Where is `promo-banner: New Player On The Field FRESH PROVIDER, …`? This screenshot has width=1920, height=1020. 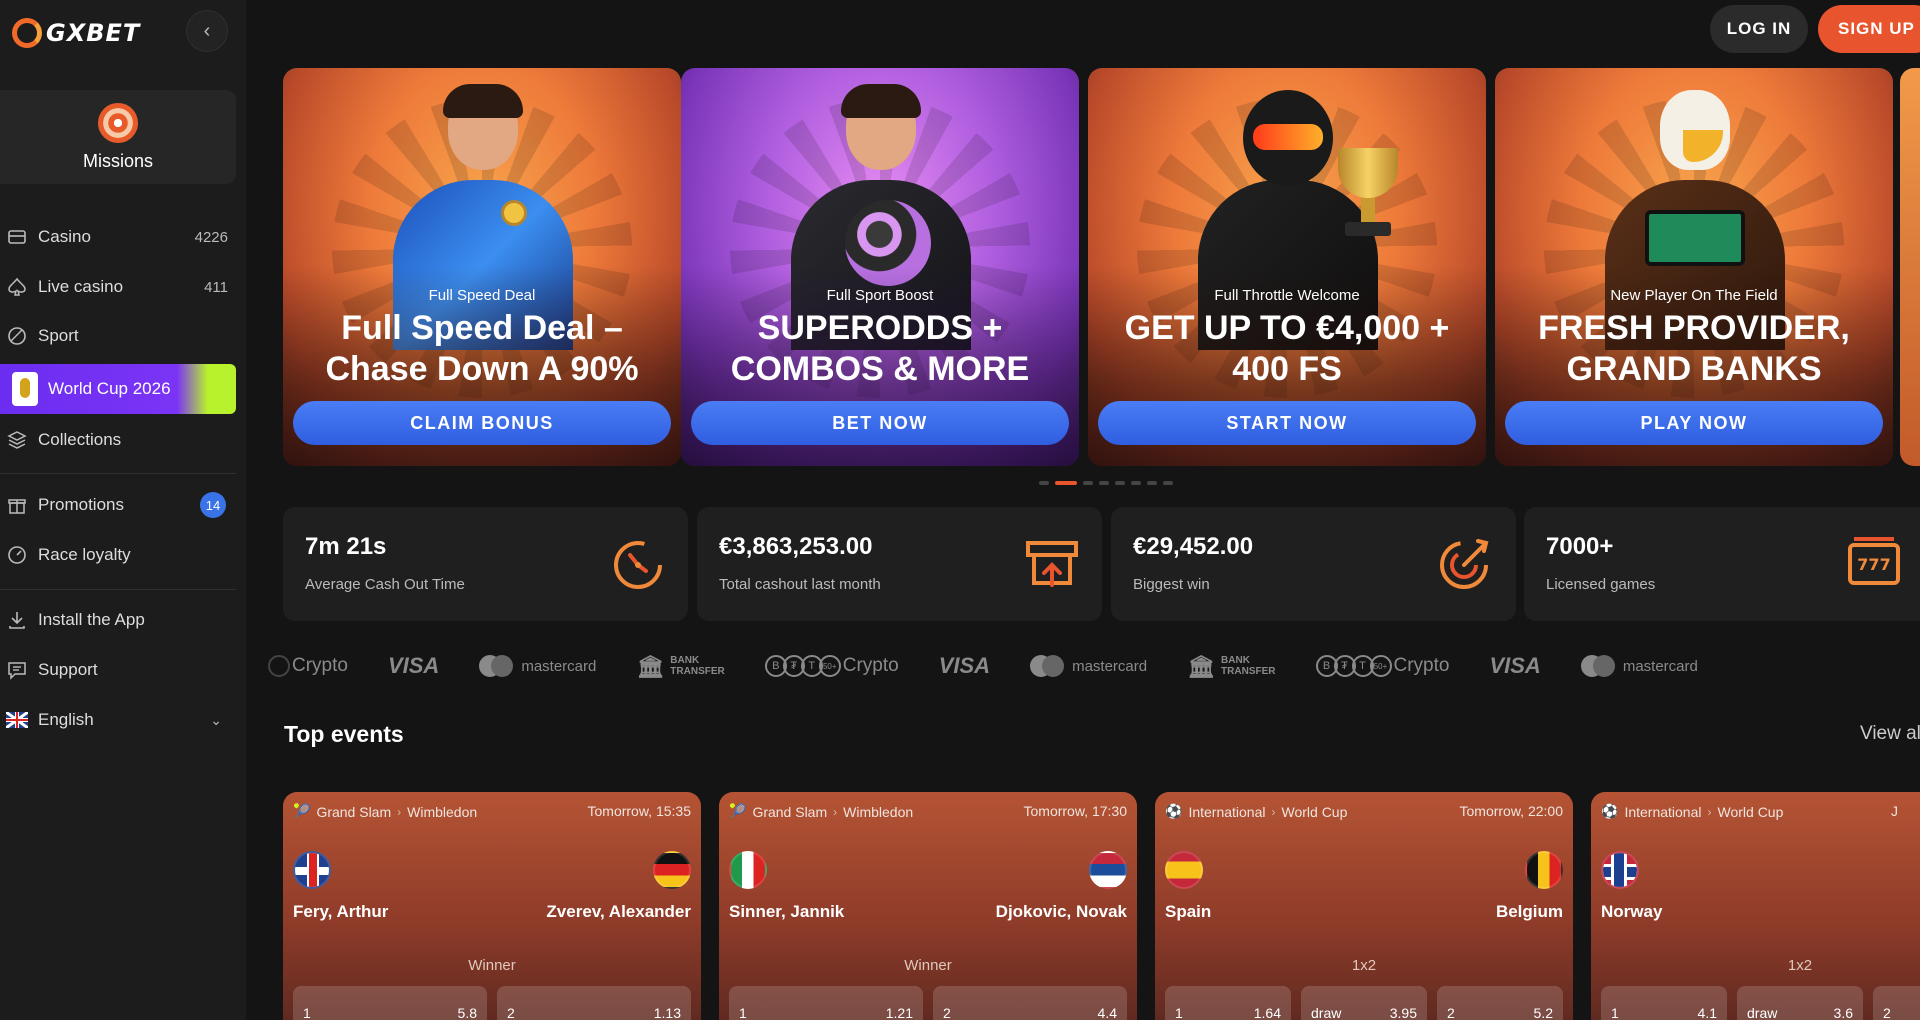
promo-banner: New Player On The Field FRESH PROVIDER, … is located at coordinates (1694, 267).